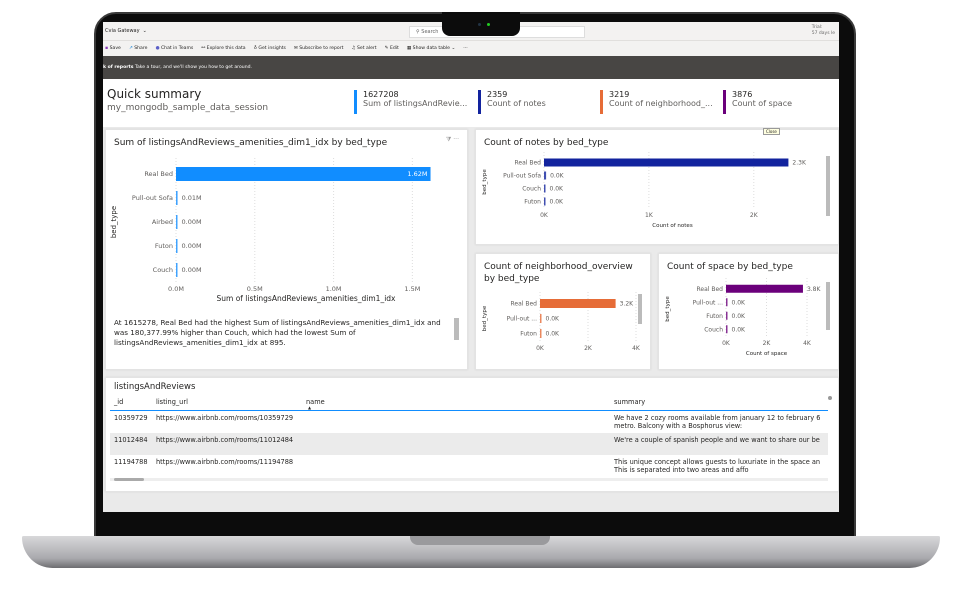 Image resolution: width=962 pixels, height=605 pixels. I want to click on get-insights-button: ♁ Get insights, so click(270, 48).